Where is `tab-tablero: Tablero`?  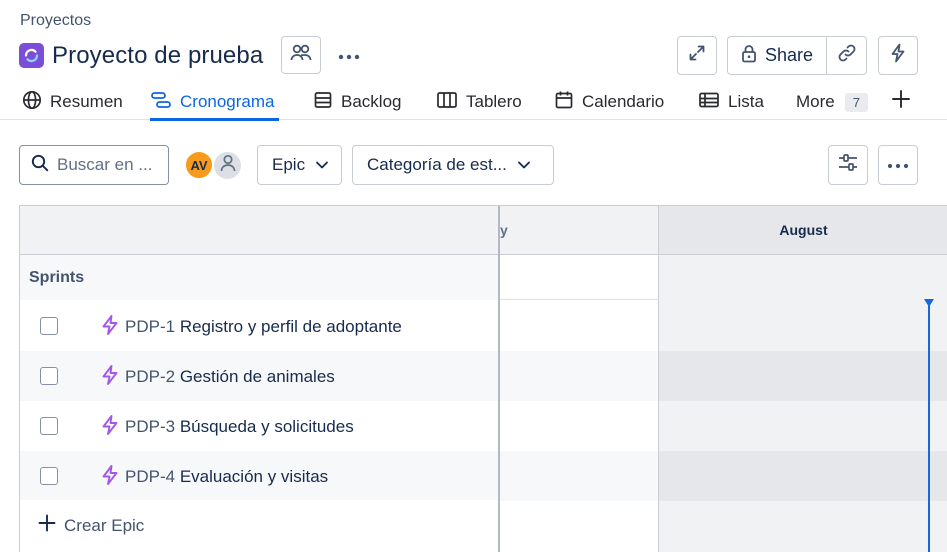 tab-tablero: Tablero is located at coordinates (479, 102).